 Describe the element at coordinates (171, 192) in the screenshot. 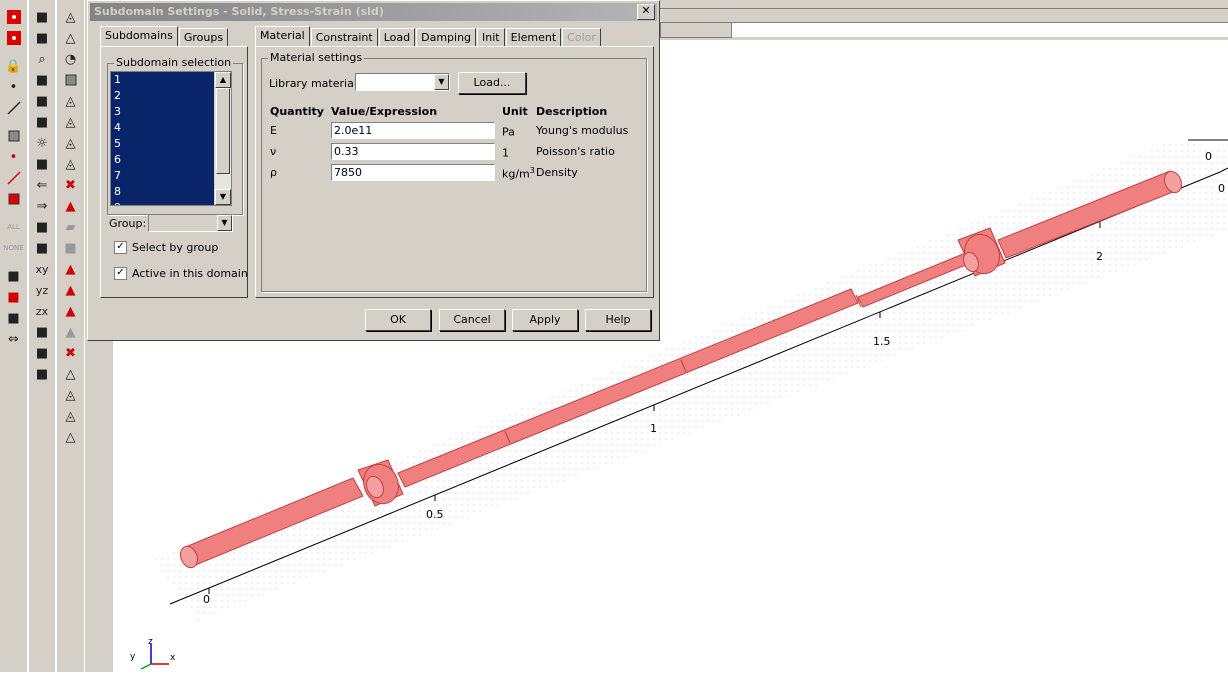

I see `list-item: 8` at that location.